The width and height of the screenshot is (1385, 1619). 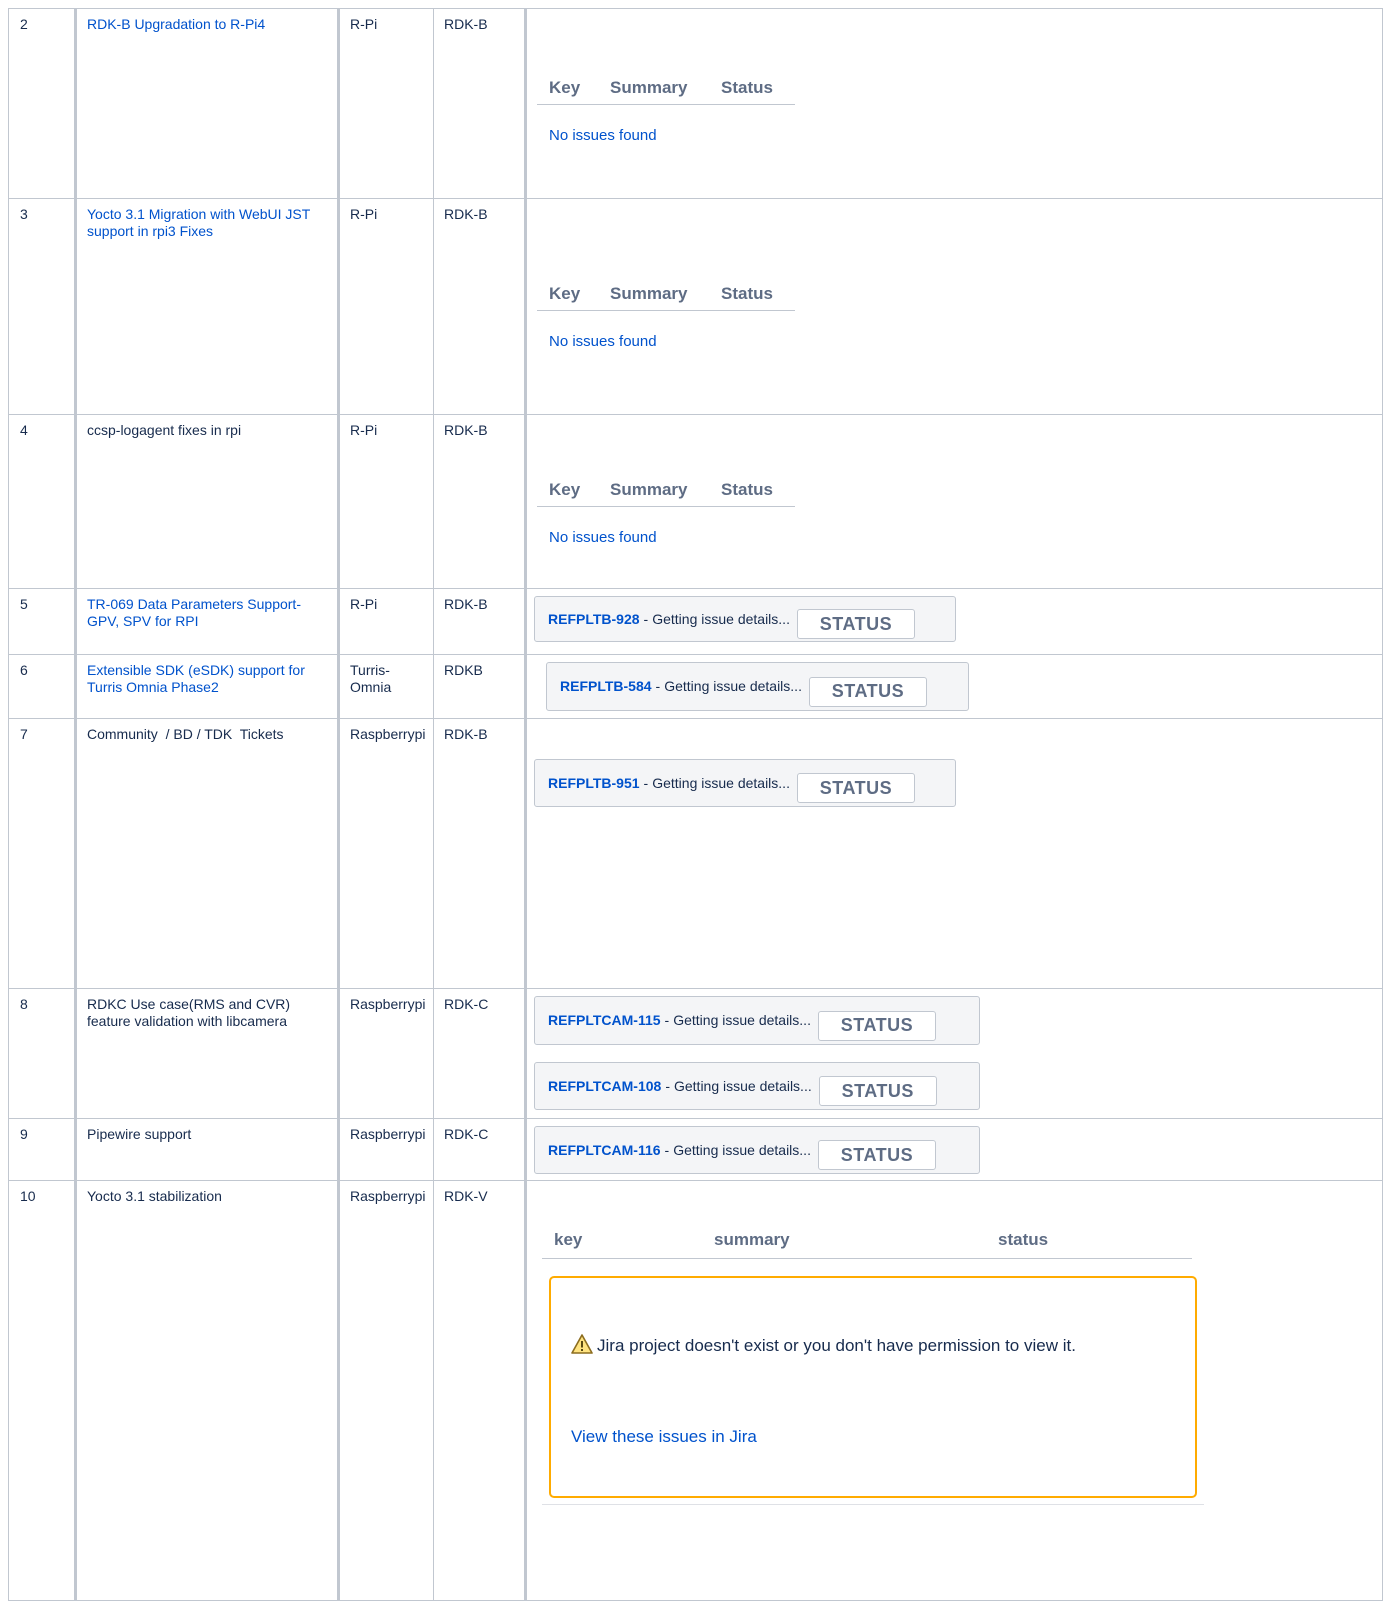 I want to click on jira-table-header: key summary status, so click(x=867, y=1240).